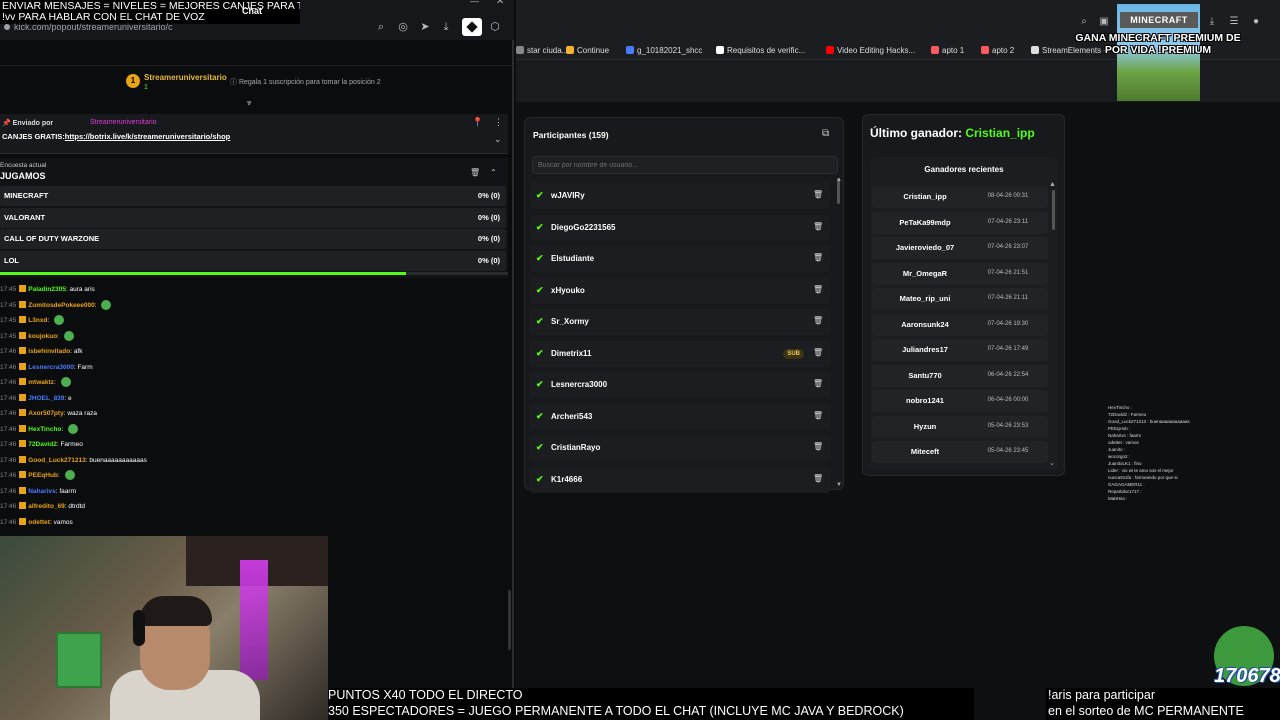  Describe the element at coordinates (583, 227) in the screenshot. I see `participant-name: DiegoGo2231565` at that location.